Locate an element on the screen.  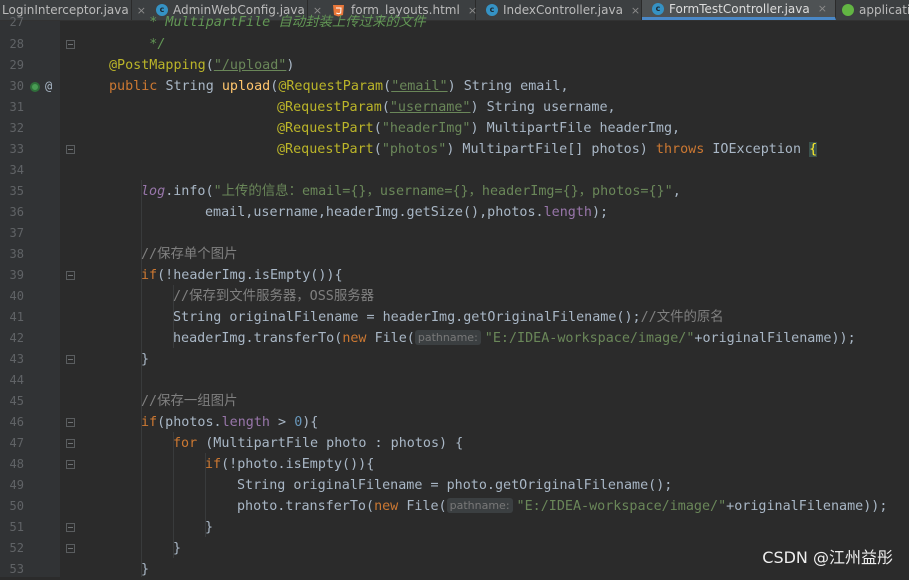
code-text: (!headerImg.isEmpty()){ is located at coordinates (250, 275).